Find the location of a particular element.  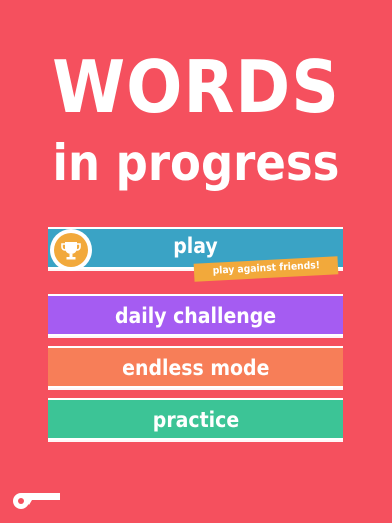

trophy-badge is located at coordinates (71, 250).